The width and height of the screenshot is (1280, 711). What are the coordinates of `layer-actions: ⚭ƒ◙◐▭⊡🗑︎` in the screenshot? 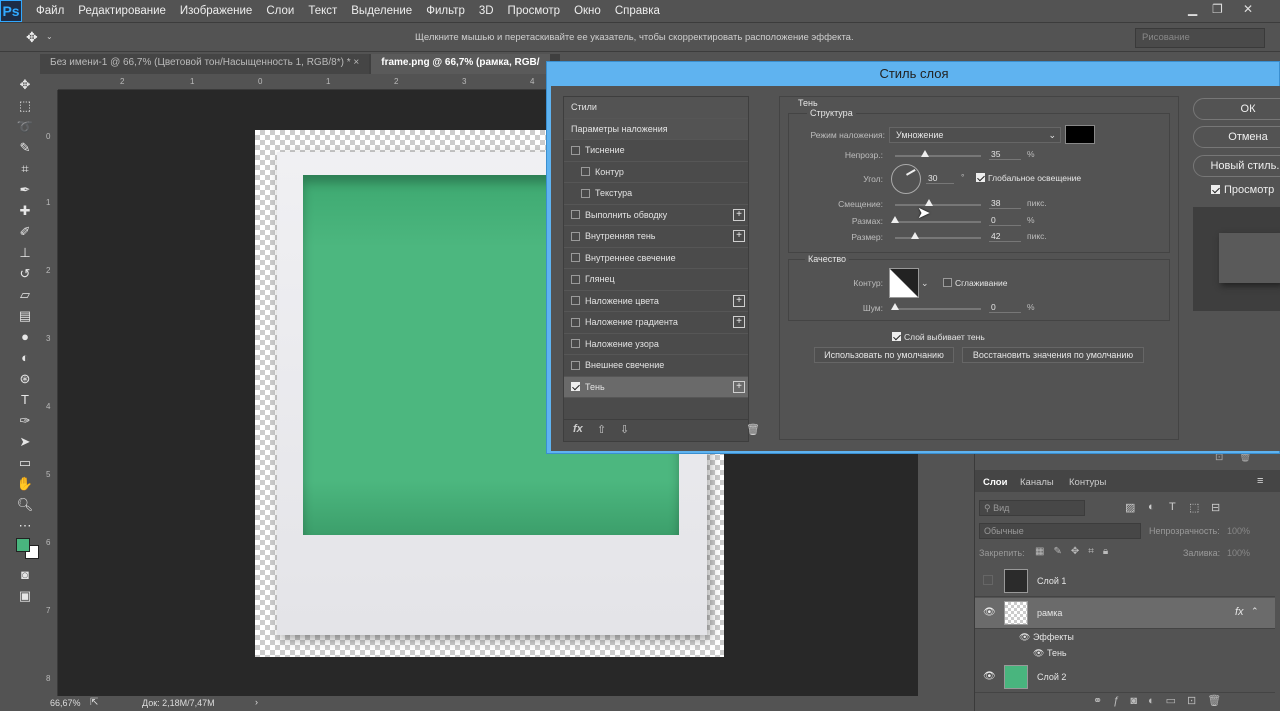 It's located at (1162, 700).